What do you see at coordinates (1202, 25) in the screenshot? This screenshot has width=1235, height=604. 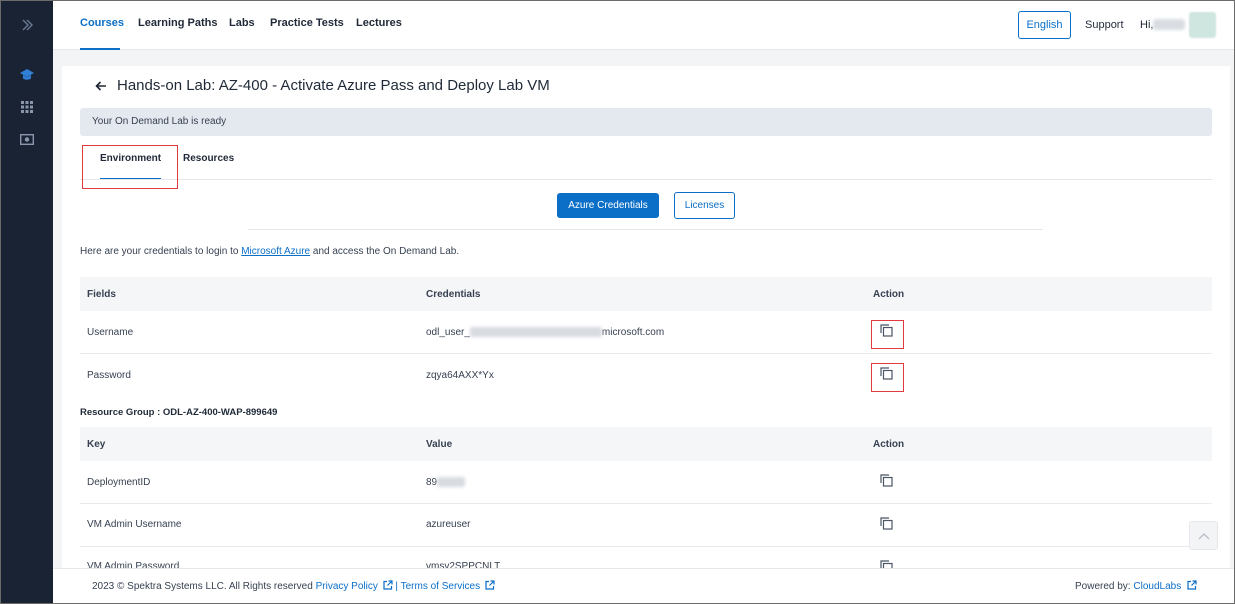 I see `avatar` at bounding box center [1202, 25].